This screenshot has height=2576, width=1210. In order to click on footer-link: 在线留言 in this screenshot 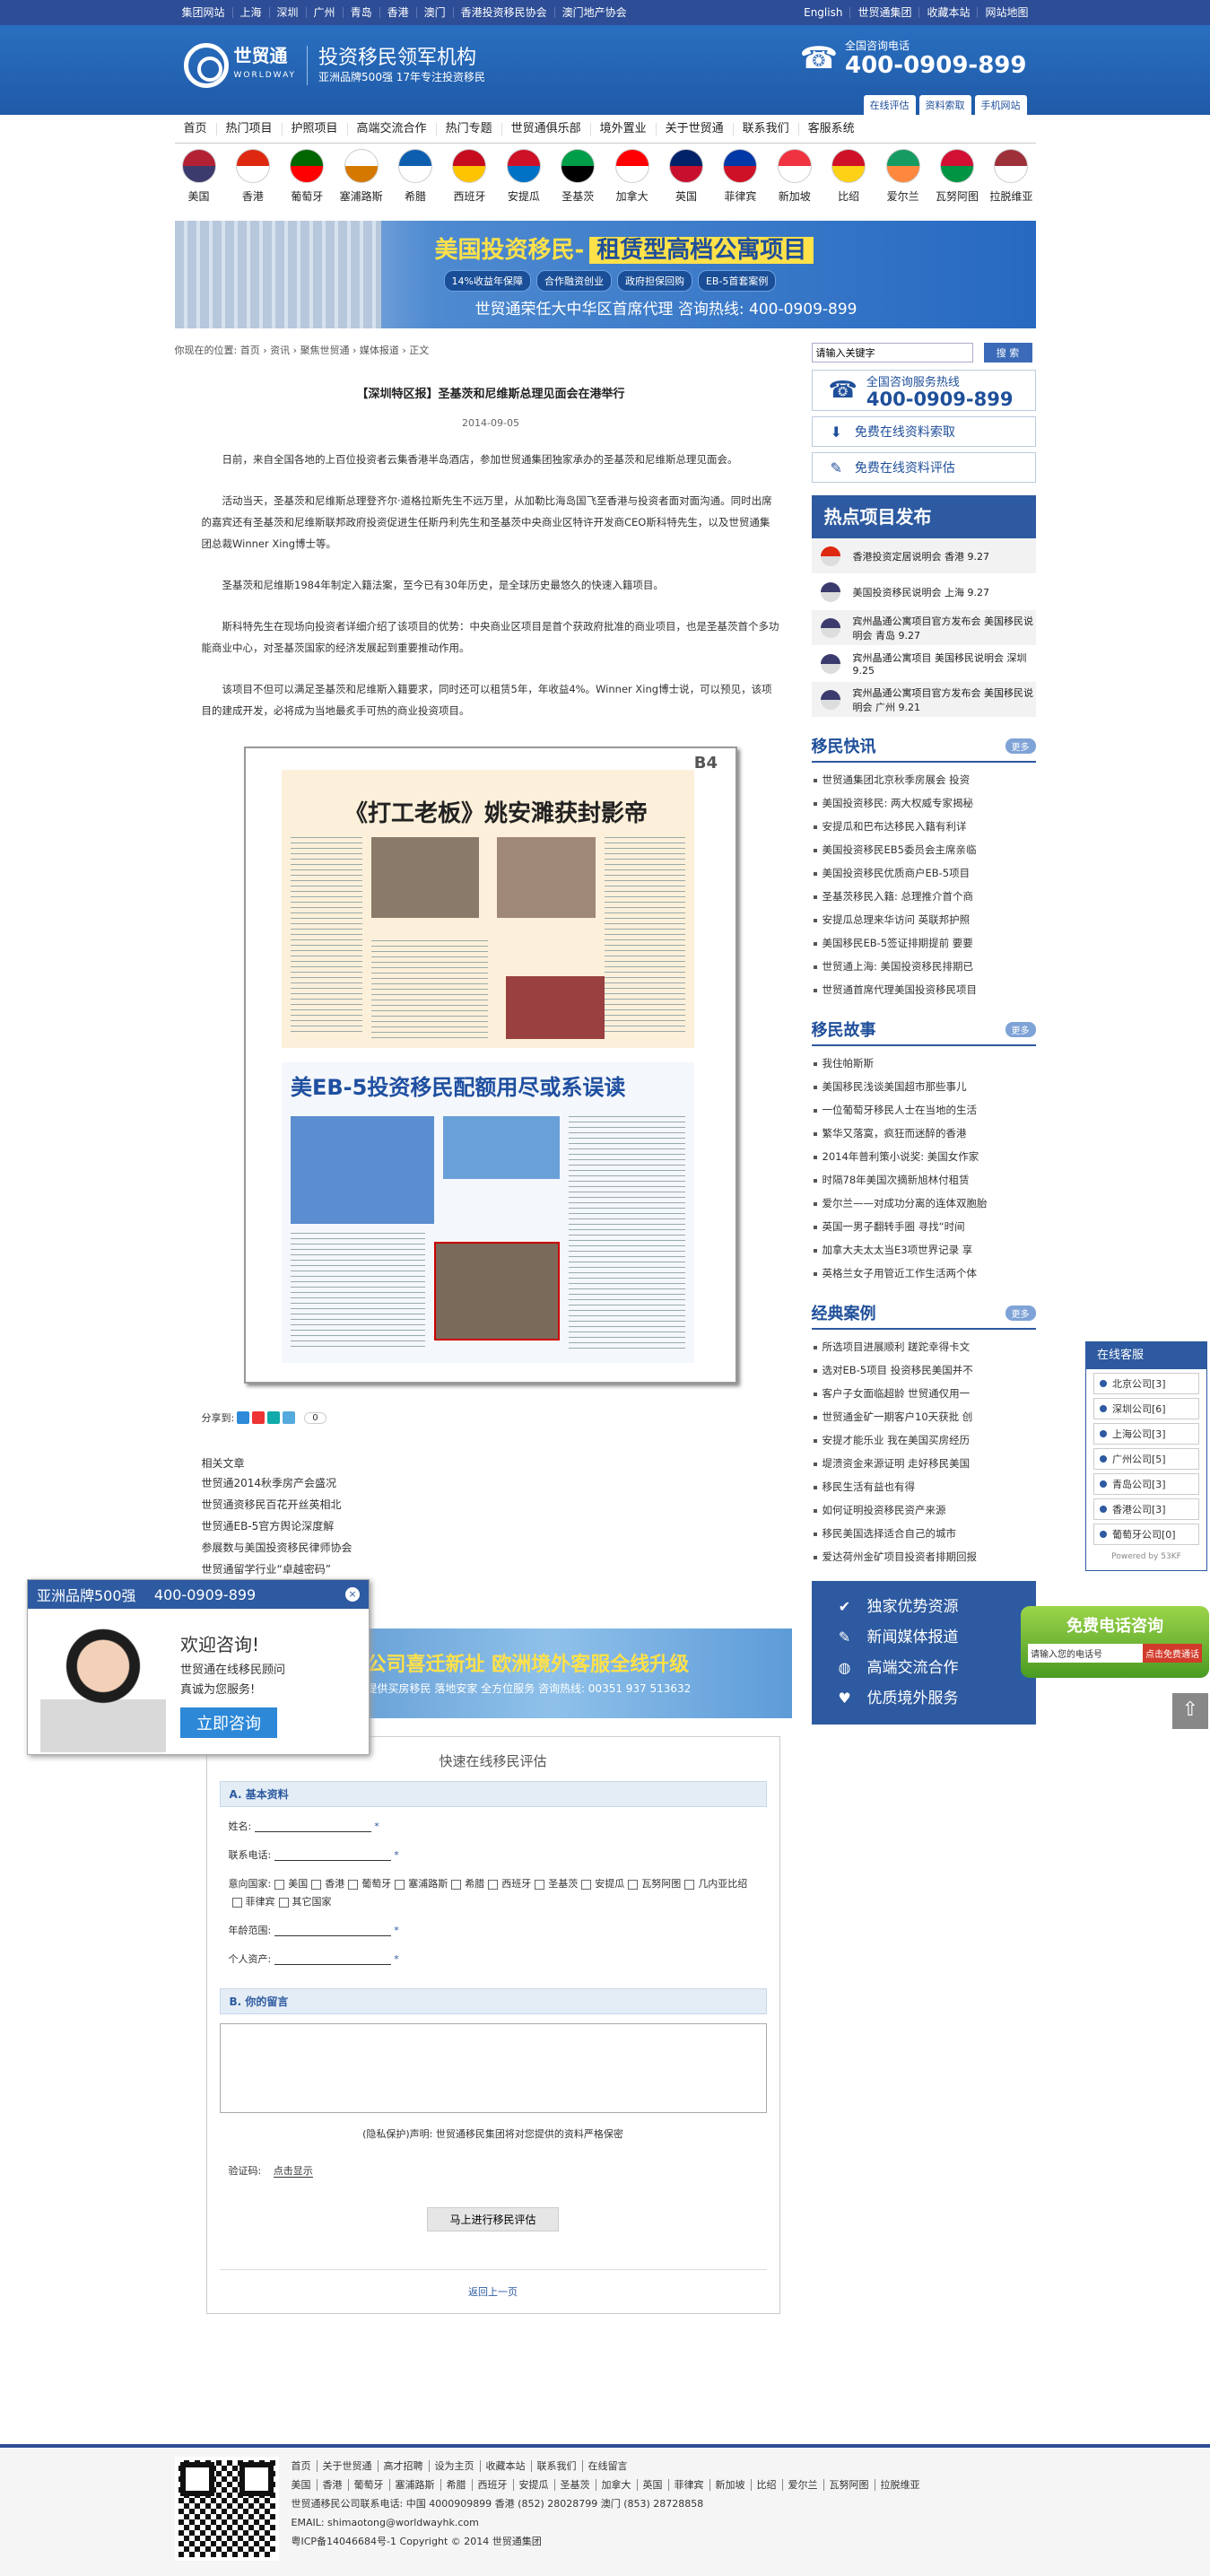, I will do `click(608, 2466)`.